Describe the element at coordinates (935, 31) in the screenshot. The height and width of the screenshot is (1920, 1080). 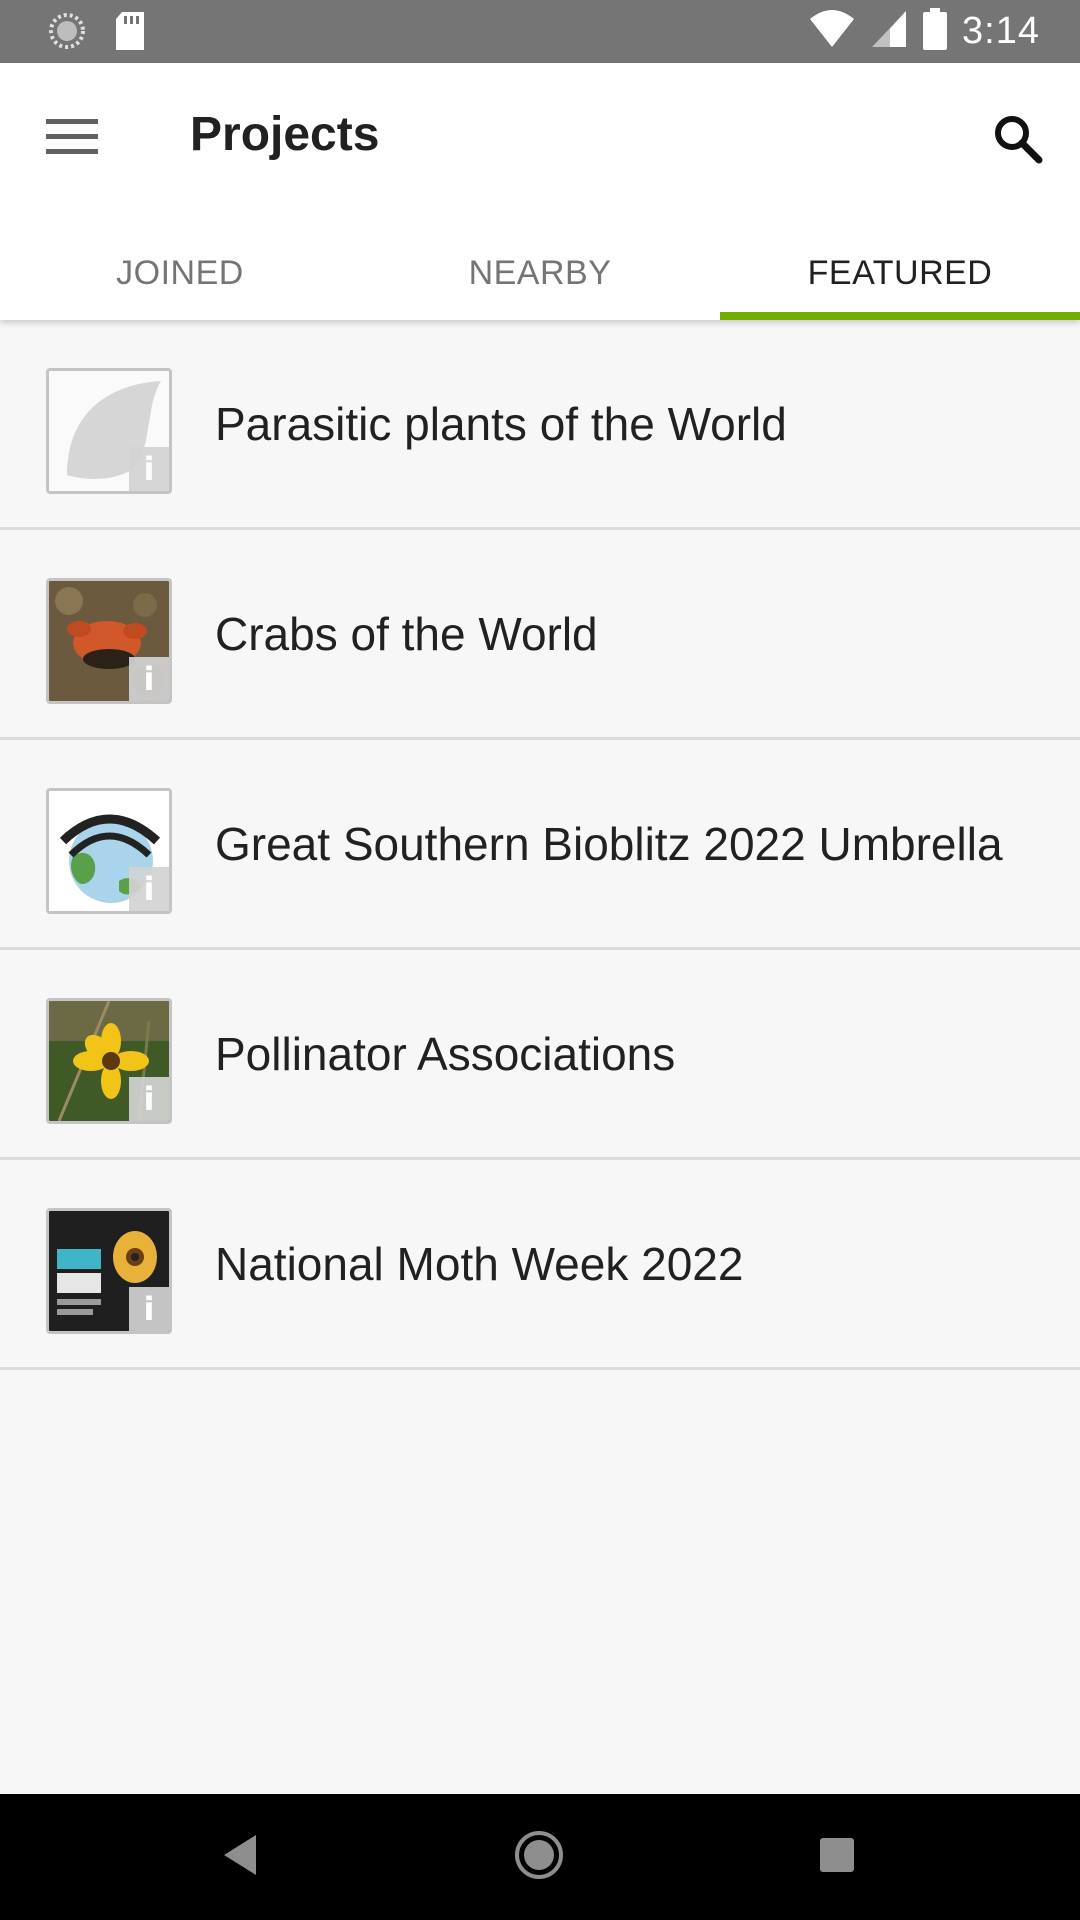
I see `battery-icon` at that location.